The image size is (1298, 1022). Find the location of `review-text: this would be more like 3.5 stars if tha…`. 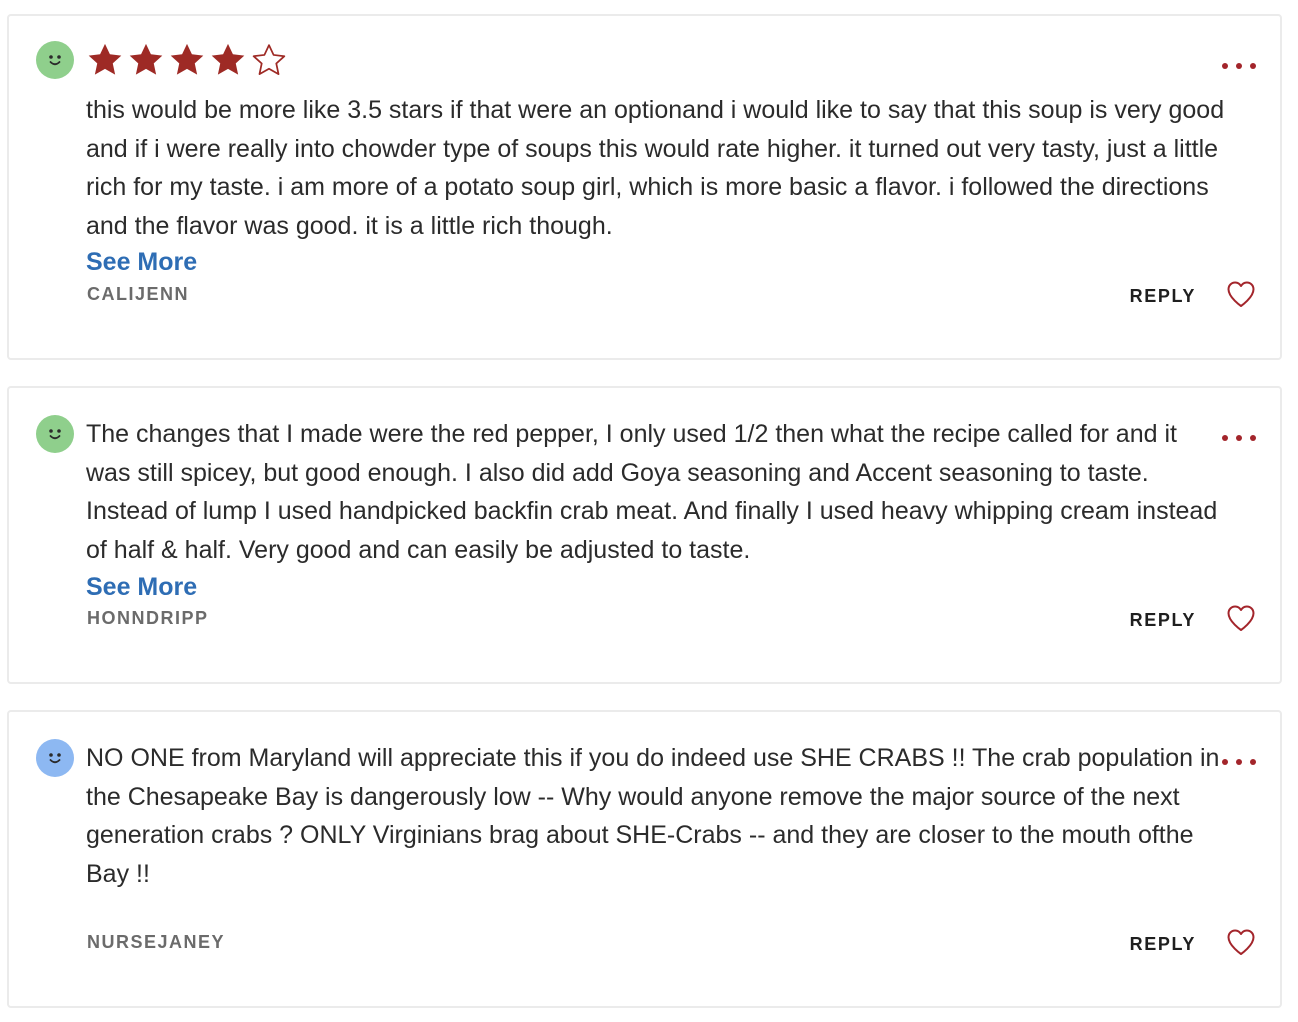

review-text: this would be more like 3.5 stars if tha… is located at coordinates (655, 168).